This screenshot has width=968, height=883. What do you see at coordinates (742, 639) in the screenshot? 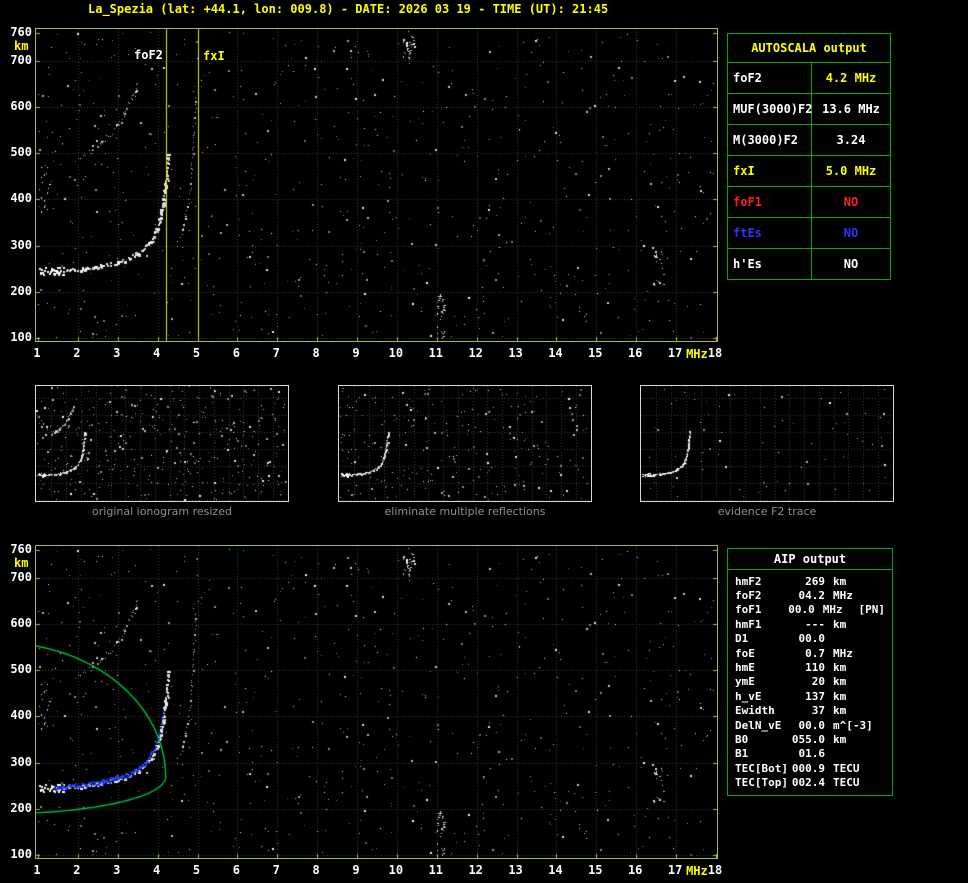
I see `aip-row-name: D1` at bounding box center [742, 639].